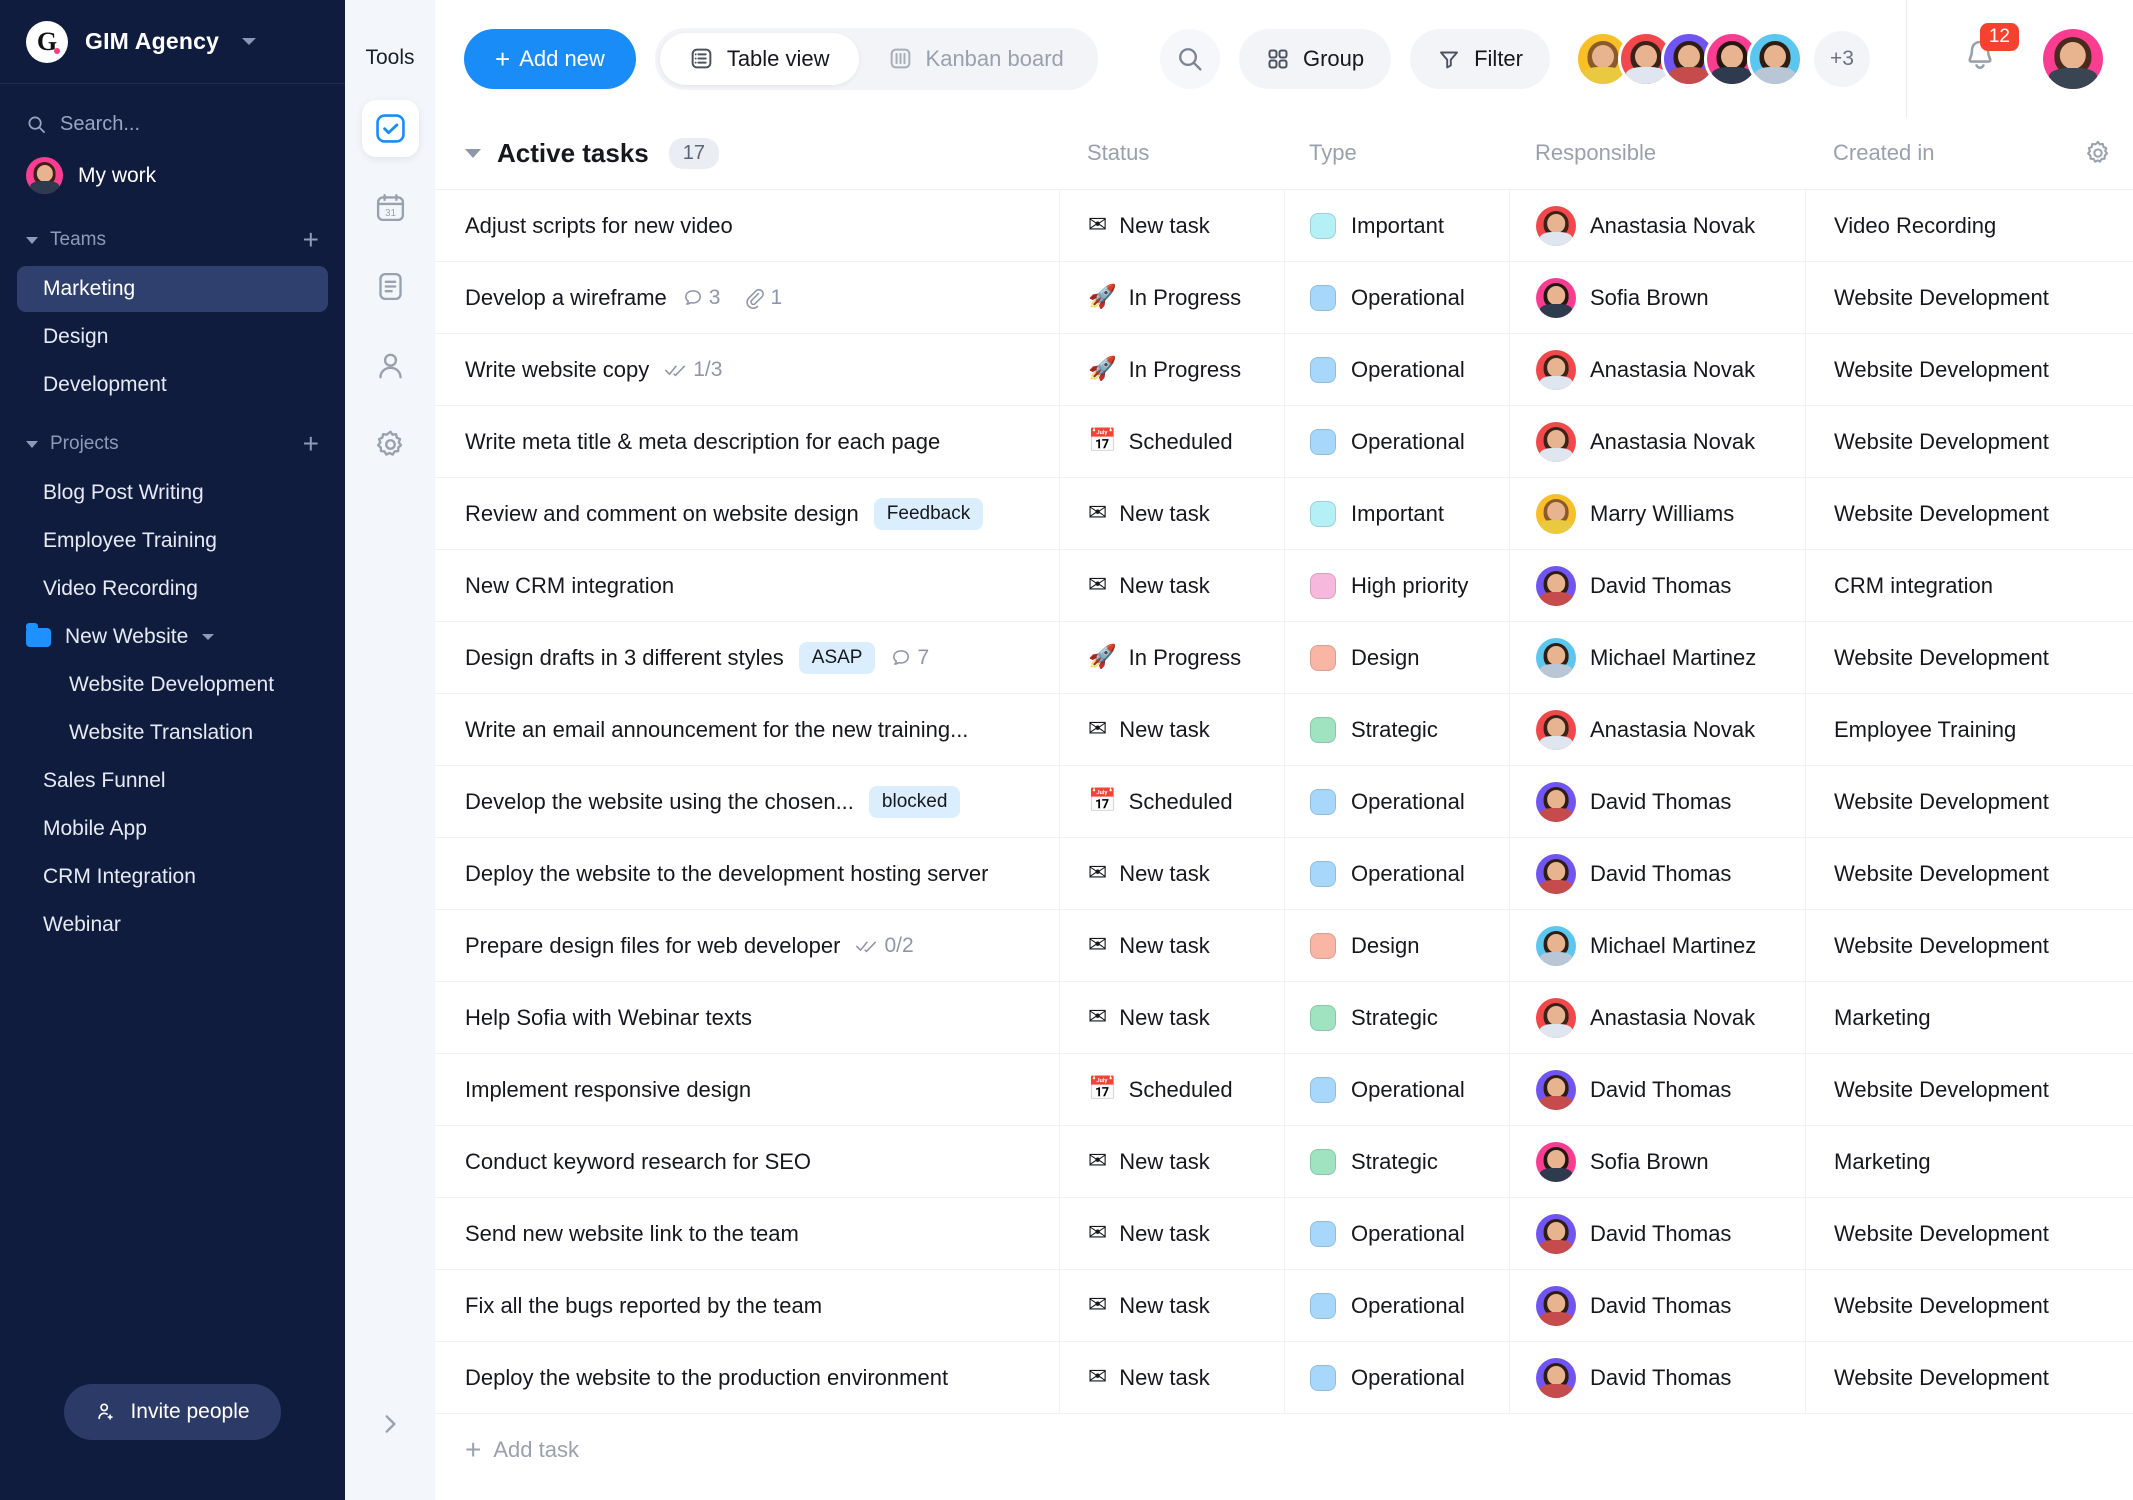 The width and height of the screenshot is (2133, 1500). What do you see at coordinates (311, 444) in the screenshot?
I see `add-project-button: +` at bounding box center [311, 444].